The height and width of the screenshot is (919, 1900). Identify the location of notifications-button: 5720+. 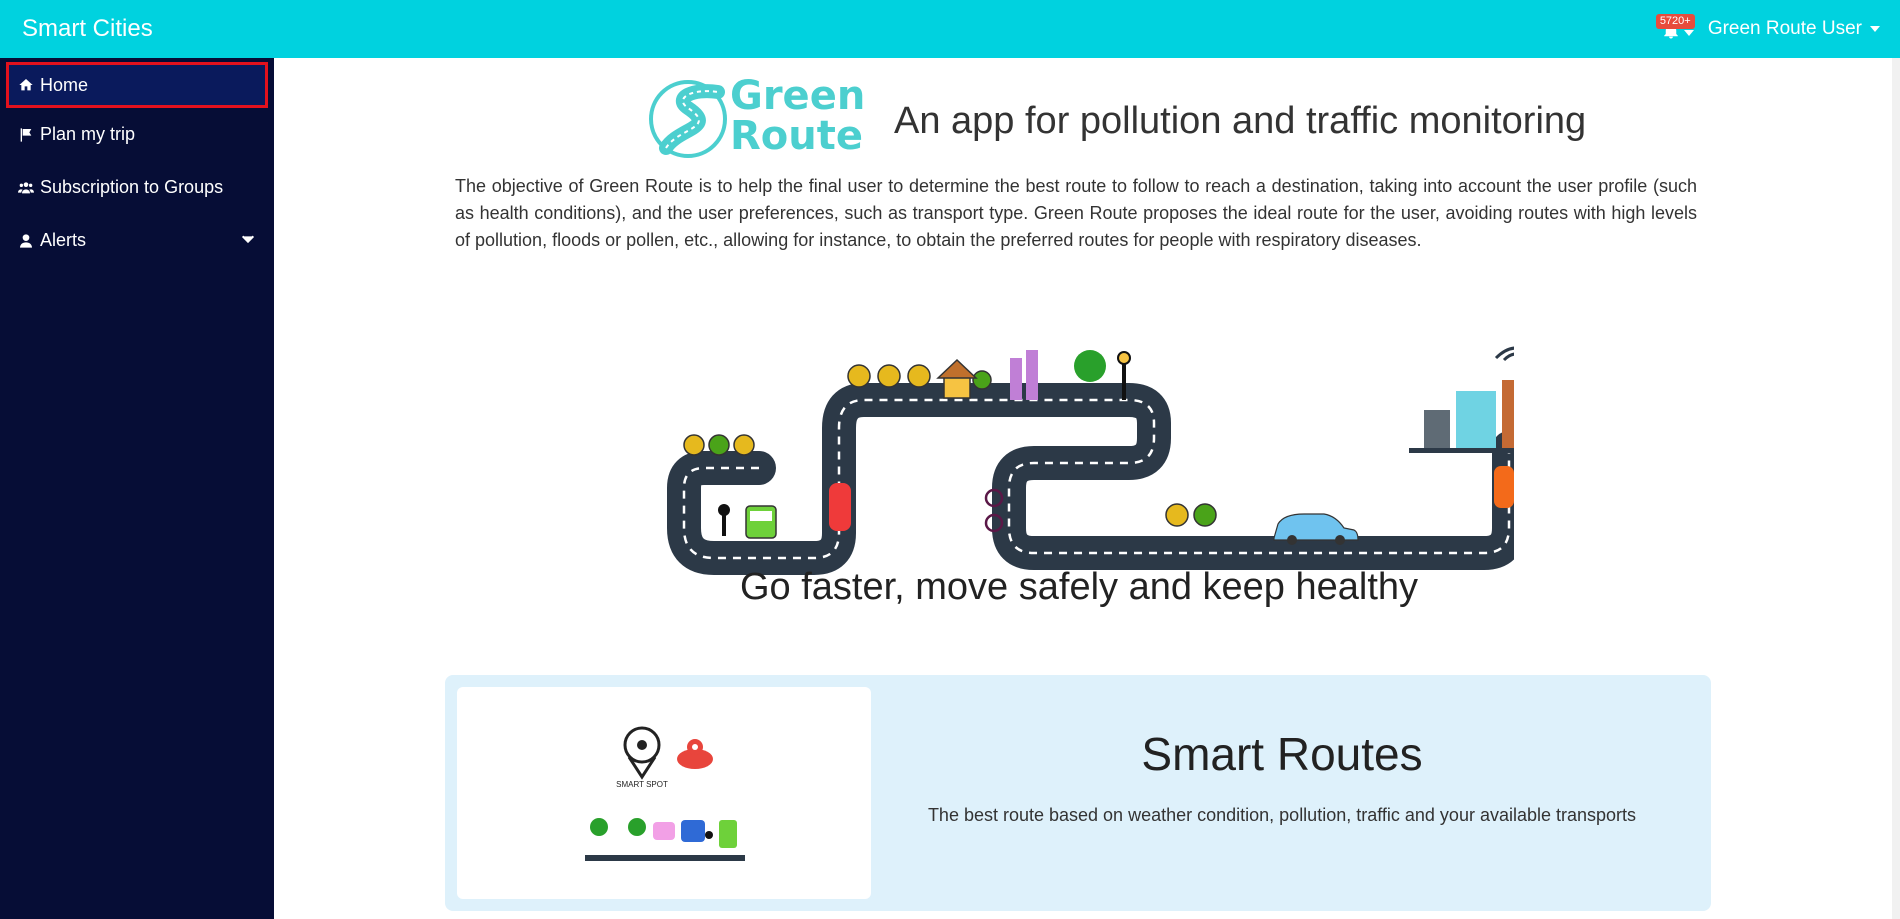
(1674, 29).